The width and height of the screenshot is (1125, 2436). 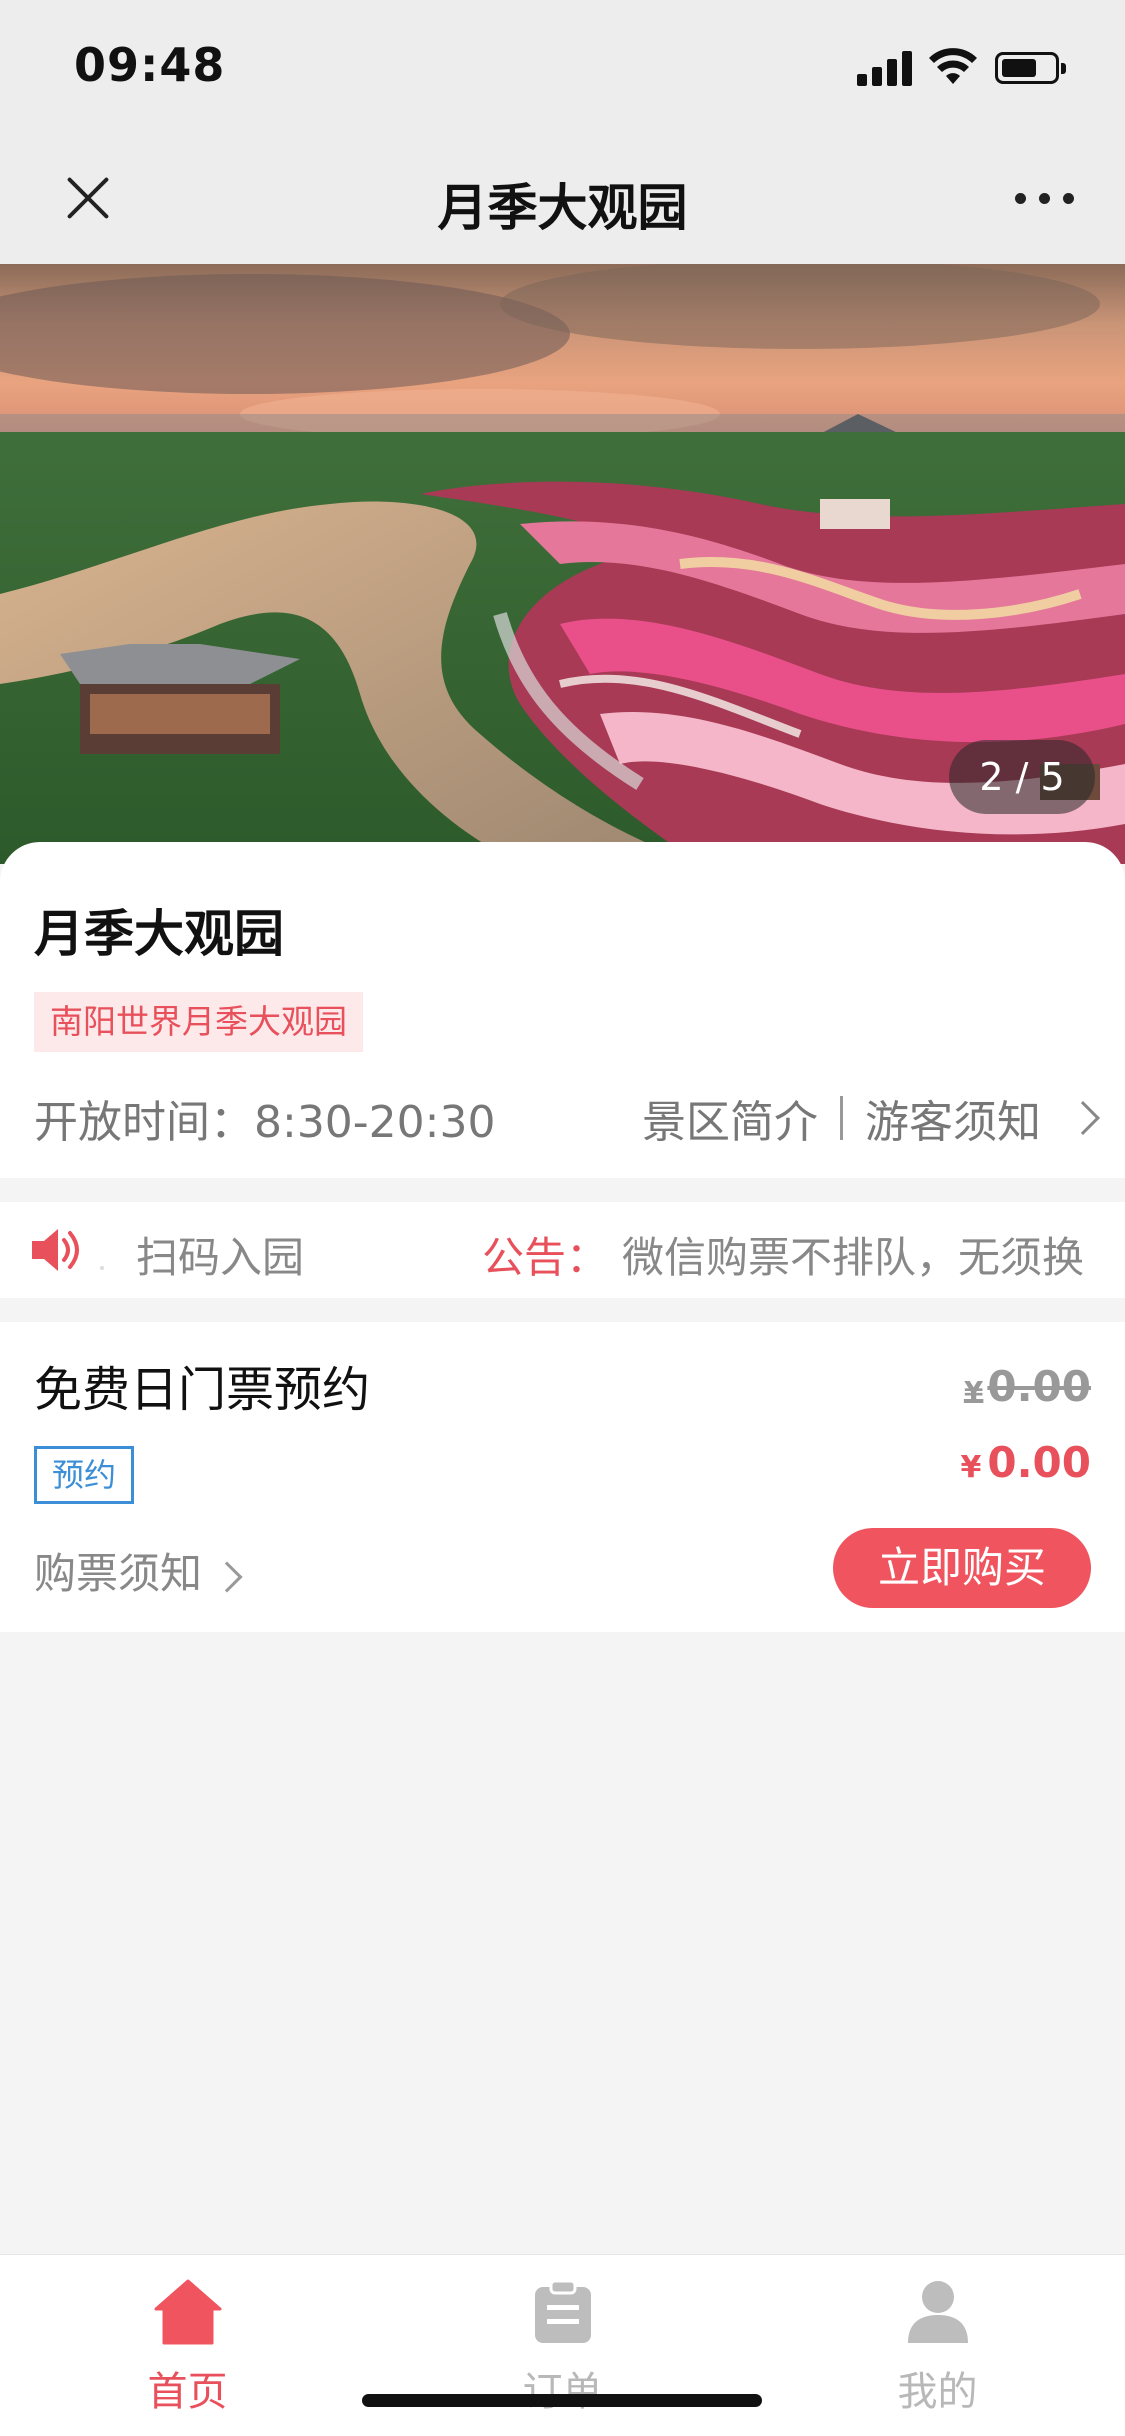 I want to click on tab-bar: 首页 订单 我的, so click(x=562, y=2345).